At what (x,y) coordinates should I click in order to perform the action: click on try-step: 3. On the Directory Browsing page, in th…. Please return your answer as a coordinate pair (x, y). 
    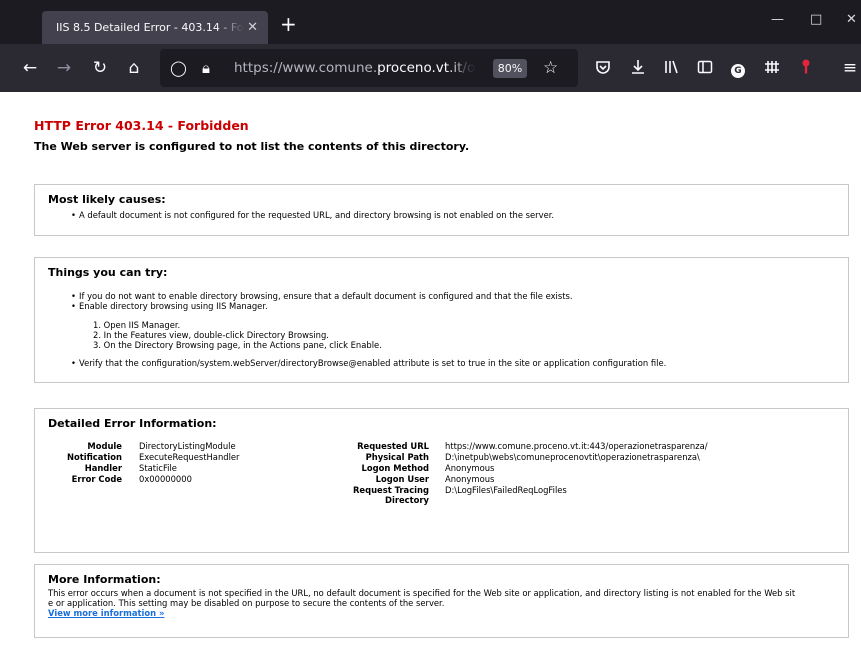
    Looking at the image, I should click on (237, 345).